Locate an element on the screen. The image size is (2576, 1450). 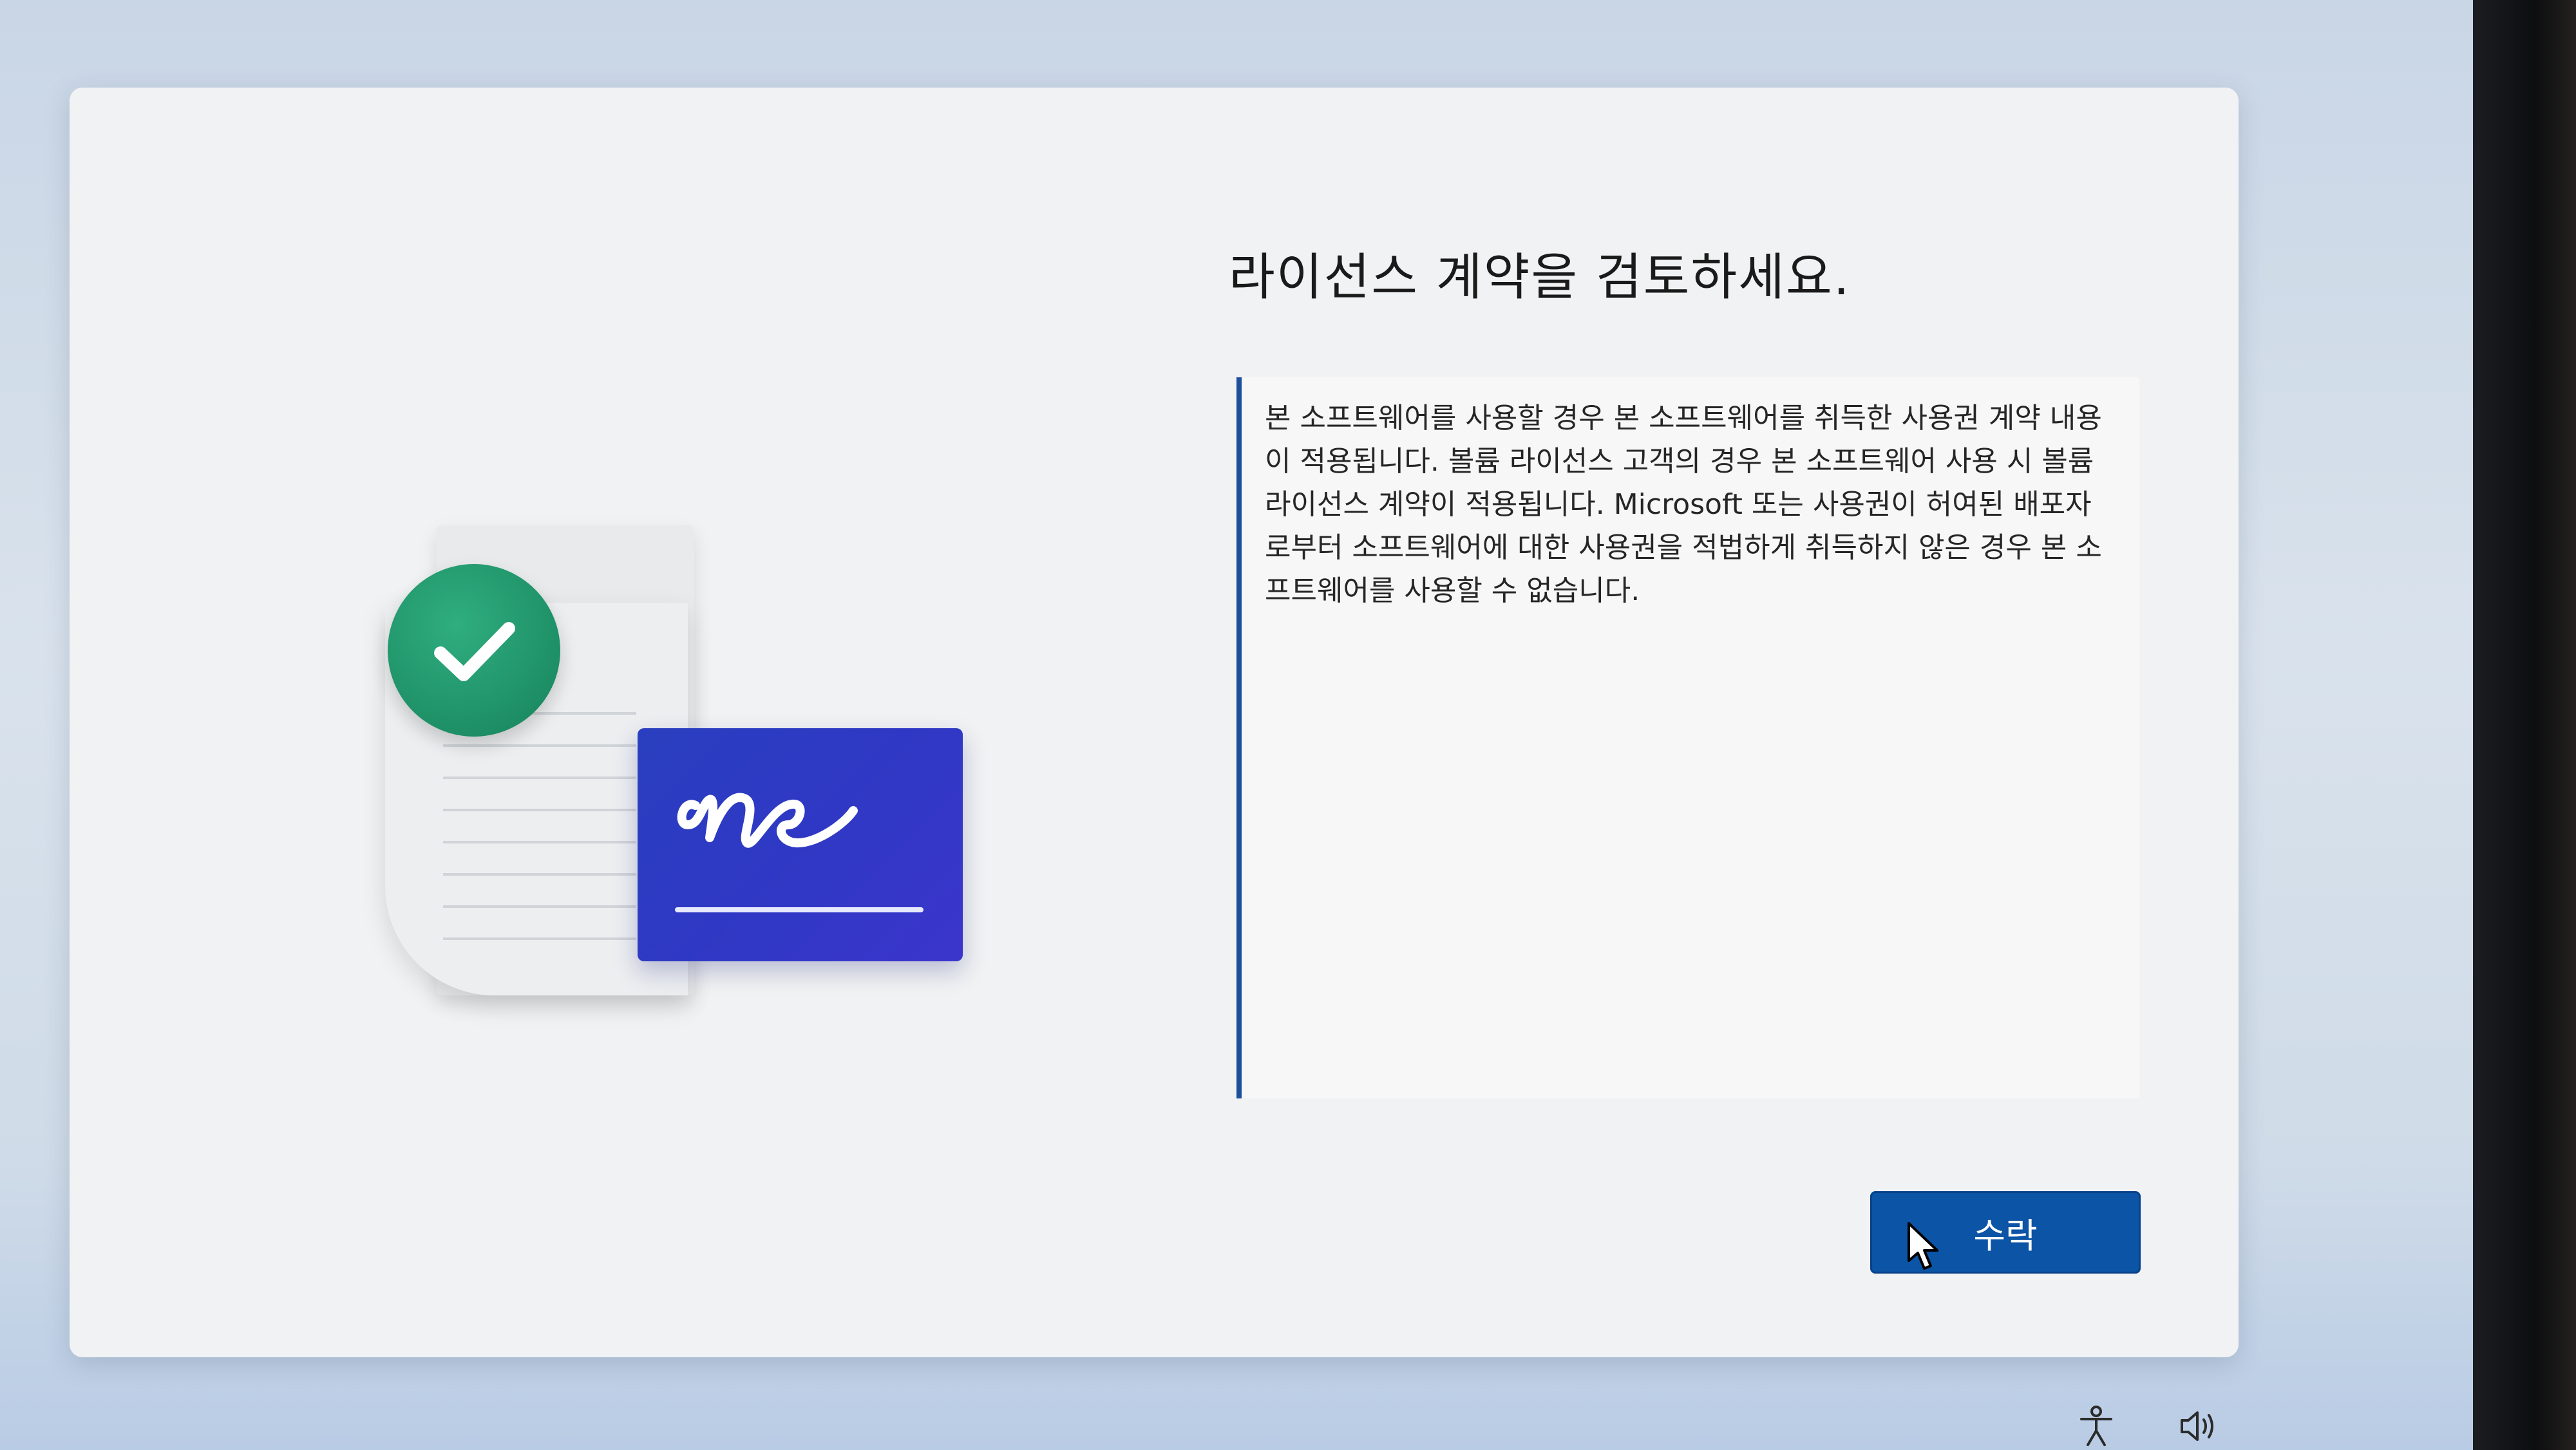
accessibility-icon is located at coordinates (2097, 1426).